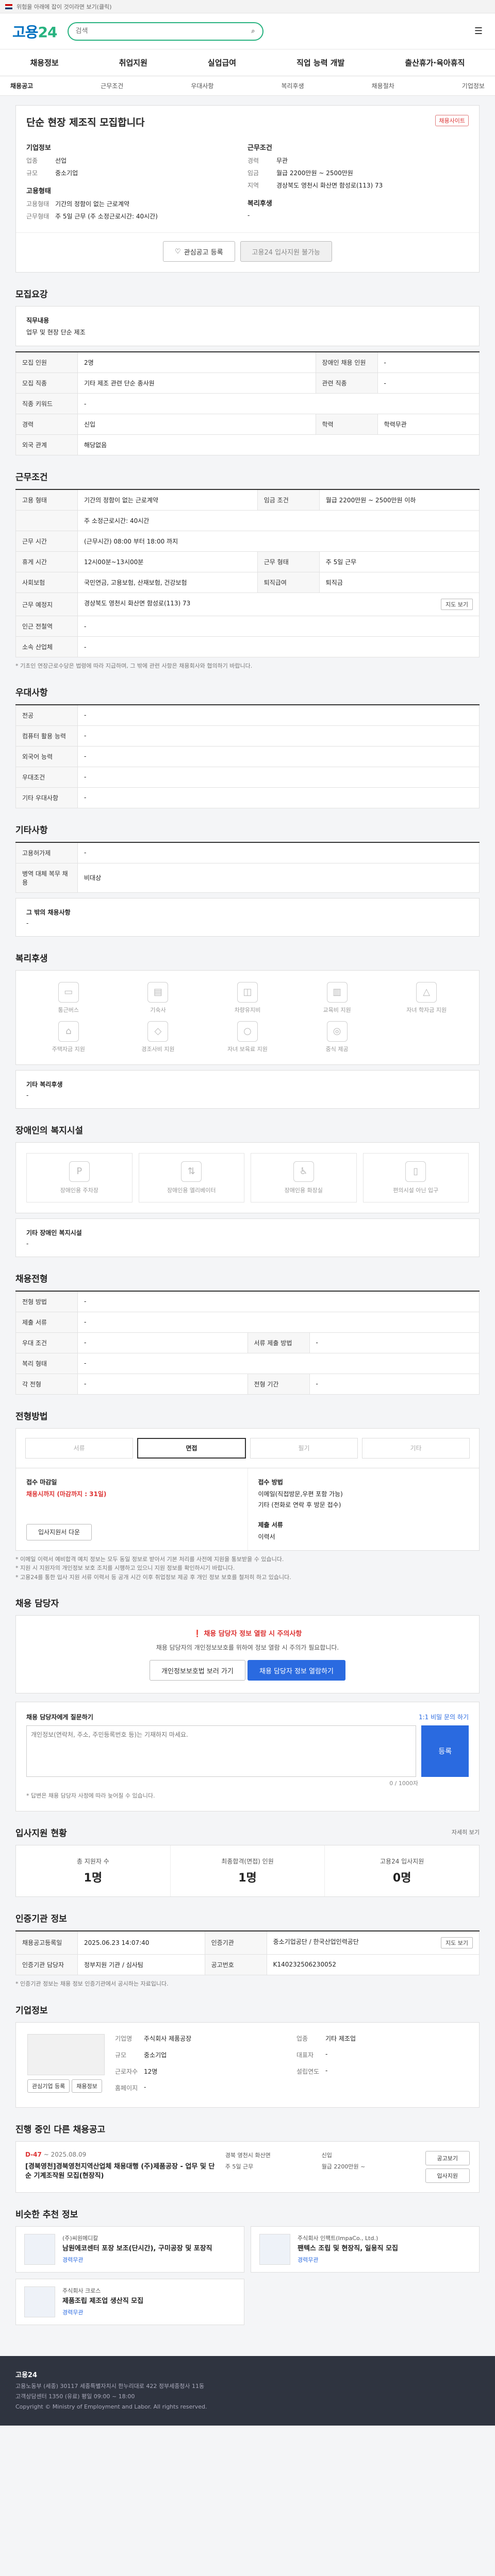  Describe the element at coordinates (59, 1531) in the screenshot. I see `download-form-button: 입사지원서 다운` at that location.